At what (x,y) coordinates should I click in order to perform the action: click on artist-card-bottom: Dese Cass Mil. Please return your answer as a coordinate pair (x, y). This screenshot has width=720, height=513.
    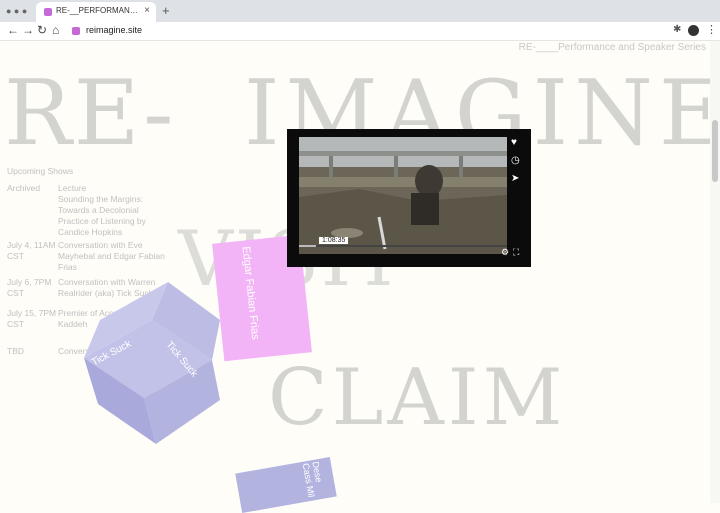
    Looking at the image, I should click on (286, 484).